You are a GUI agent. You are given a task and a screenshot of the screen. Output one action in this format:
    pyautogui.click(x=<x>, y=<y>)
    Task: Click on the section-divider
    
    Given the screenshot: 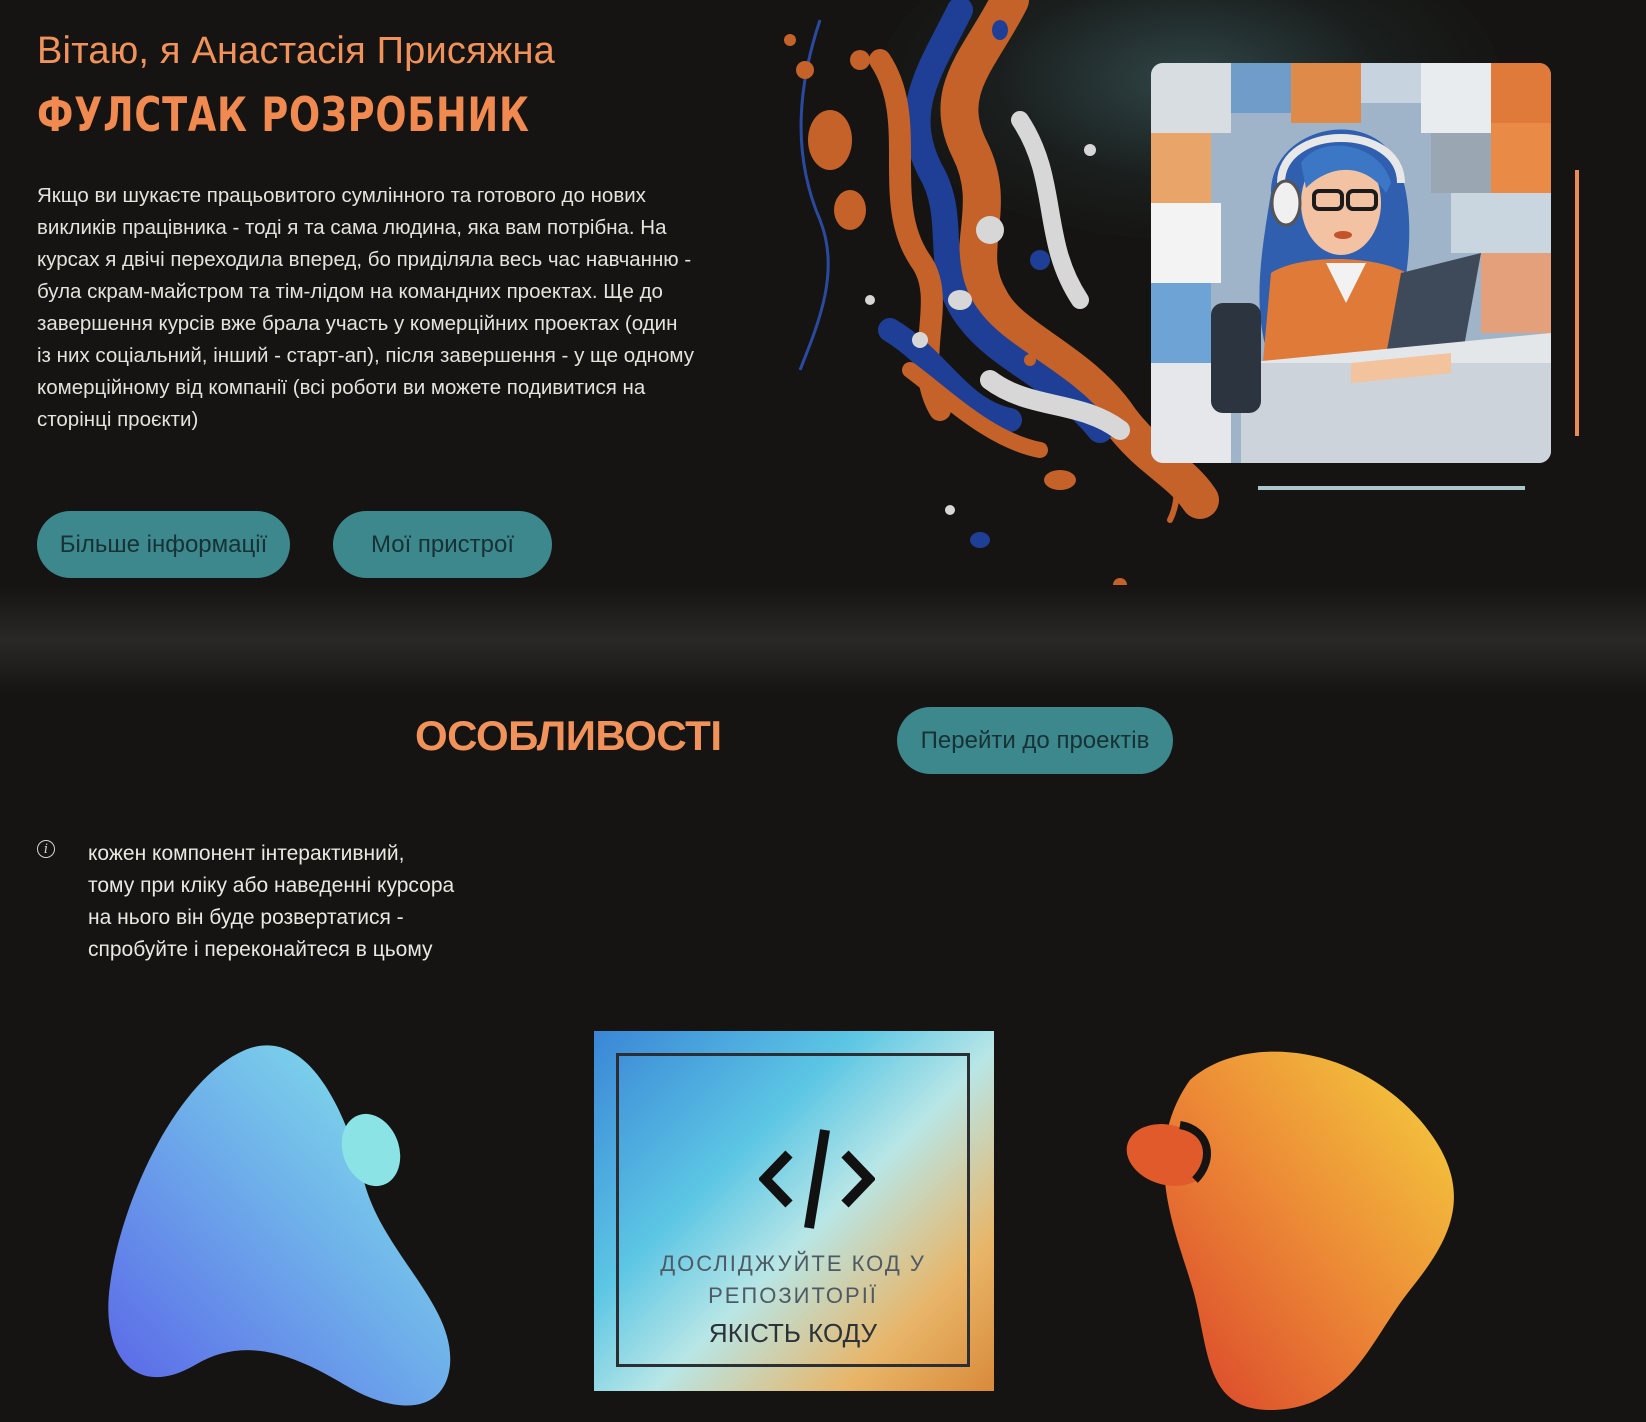 What is the action you would take?
    pyautogui.click(x=823, y=640)
    